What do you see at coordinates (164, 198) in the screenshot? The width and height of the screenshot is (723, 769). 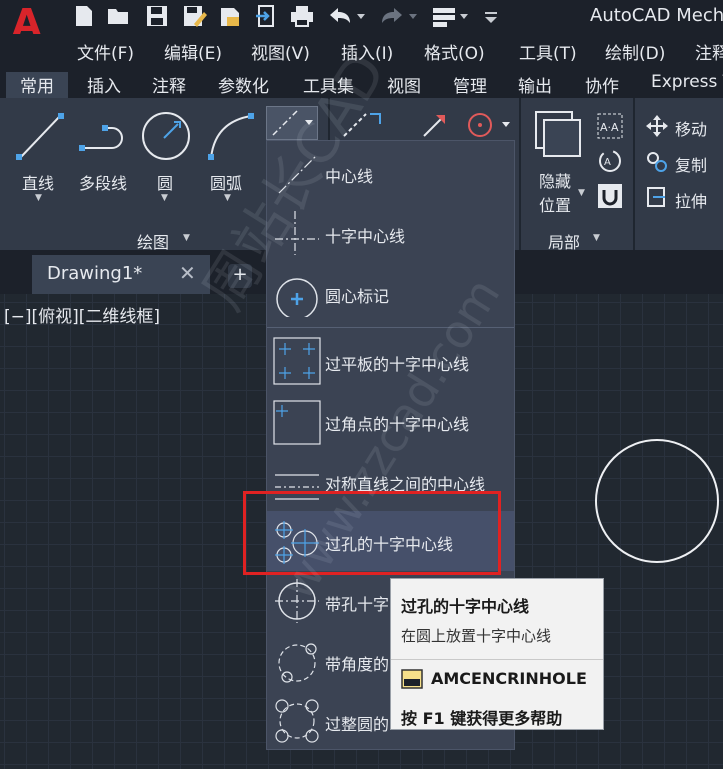 I see `circle-caret-icon: ▼` at bounding box center [164, 198].